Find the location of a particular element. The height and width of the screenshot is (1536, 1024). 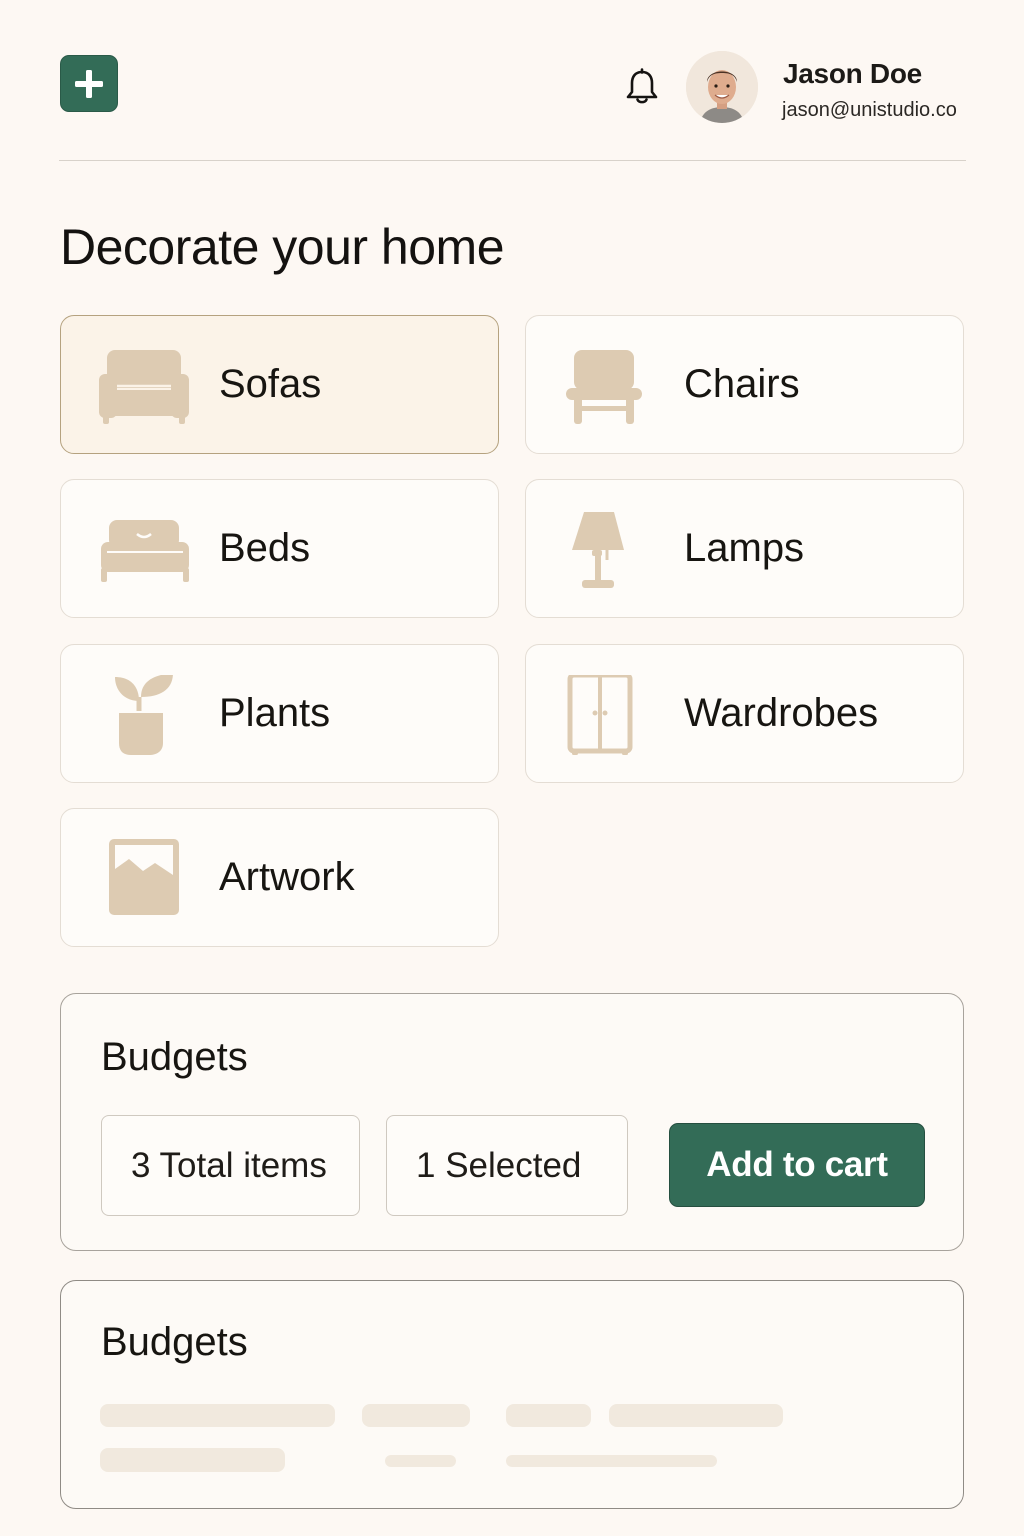

category-label: Beds is located at coordinates (265, 548).